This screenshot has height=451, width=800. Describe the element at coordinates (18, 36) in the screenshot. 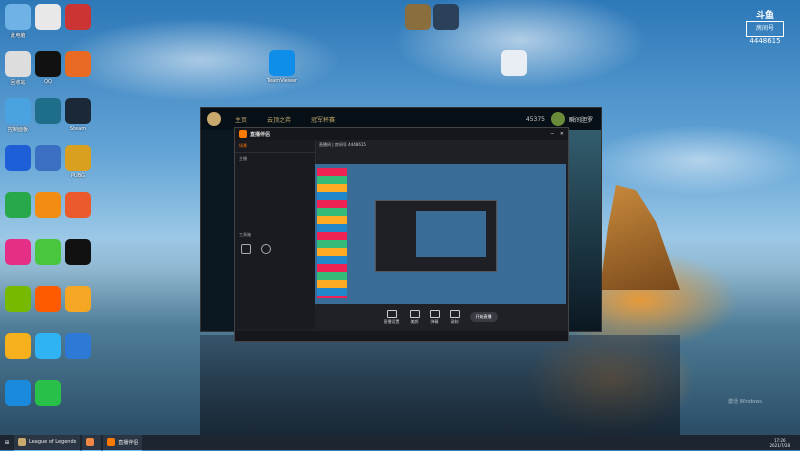

I see `desktop-icon-label: 此电脑` at that location.